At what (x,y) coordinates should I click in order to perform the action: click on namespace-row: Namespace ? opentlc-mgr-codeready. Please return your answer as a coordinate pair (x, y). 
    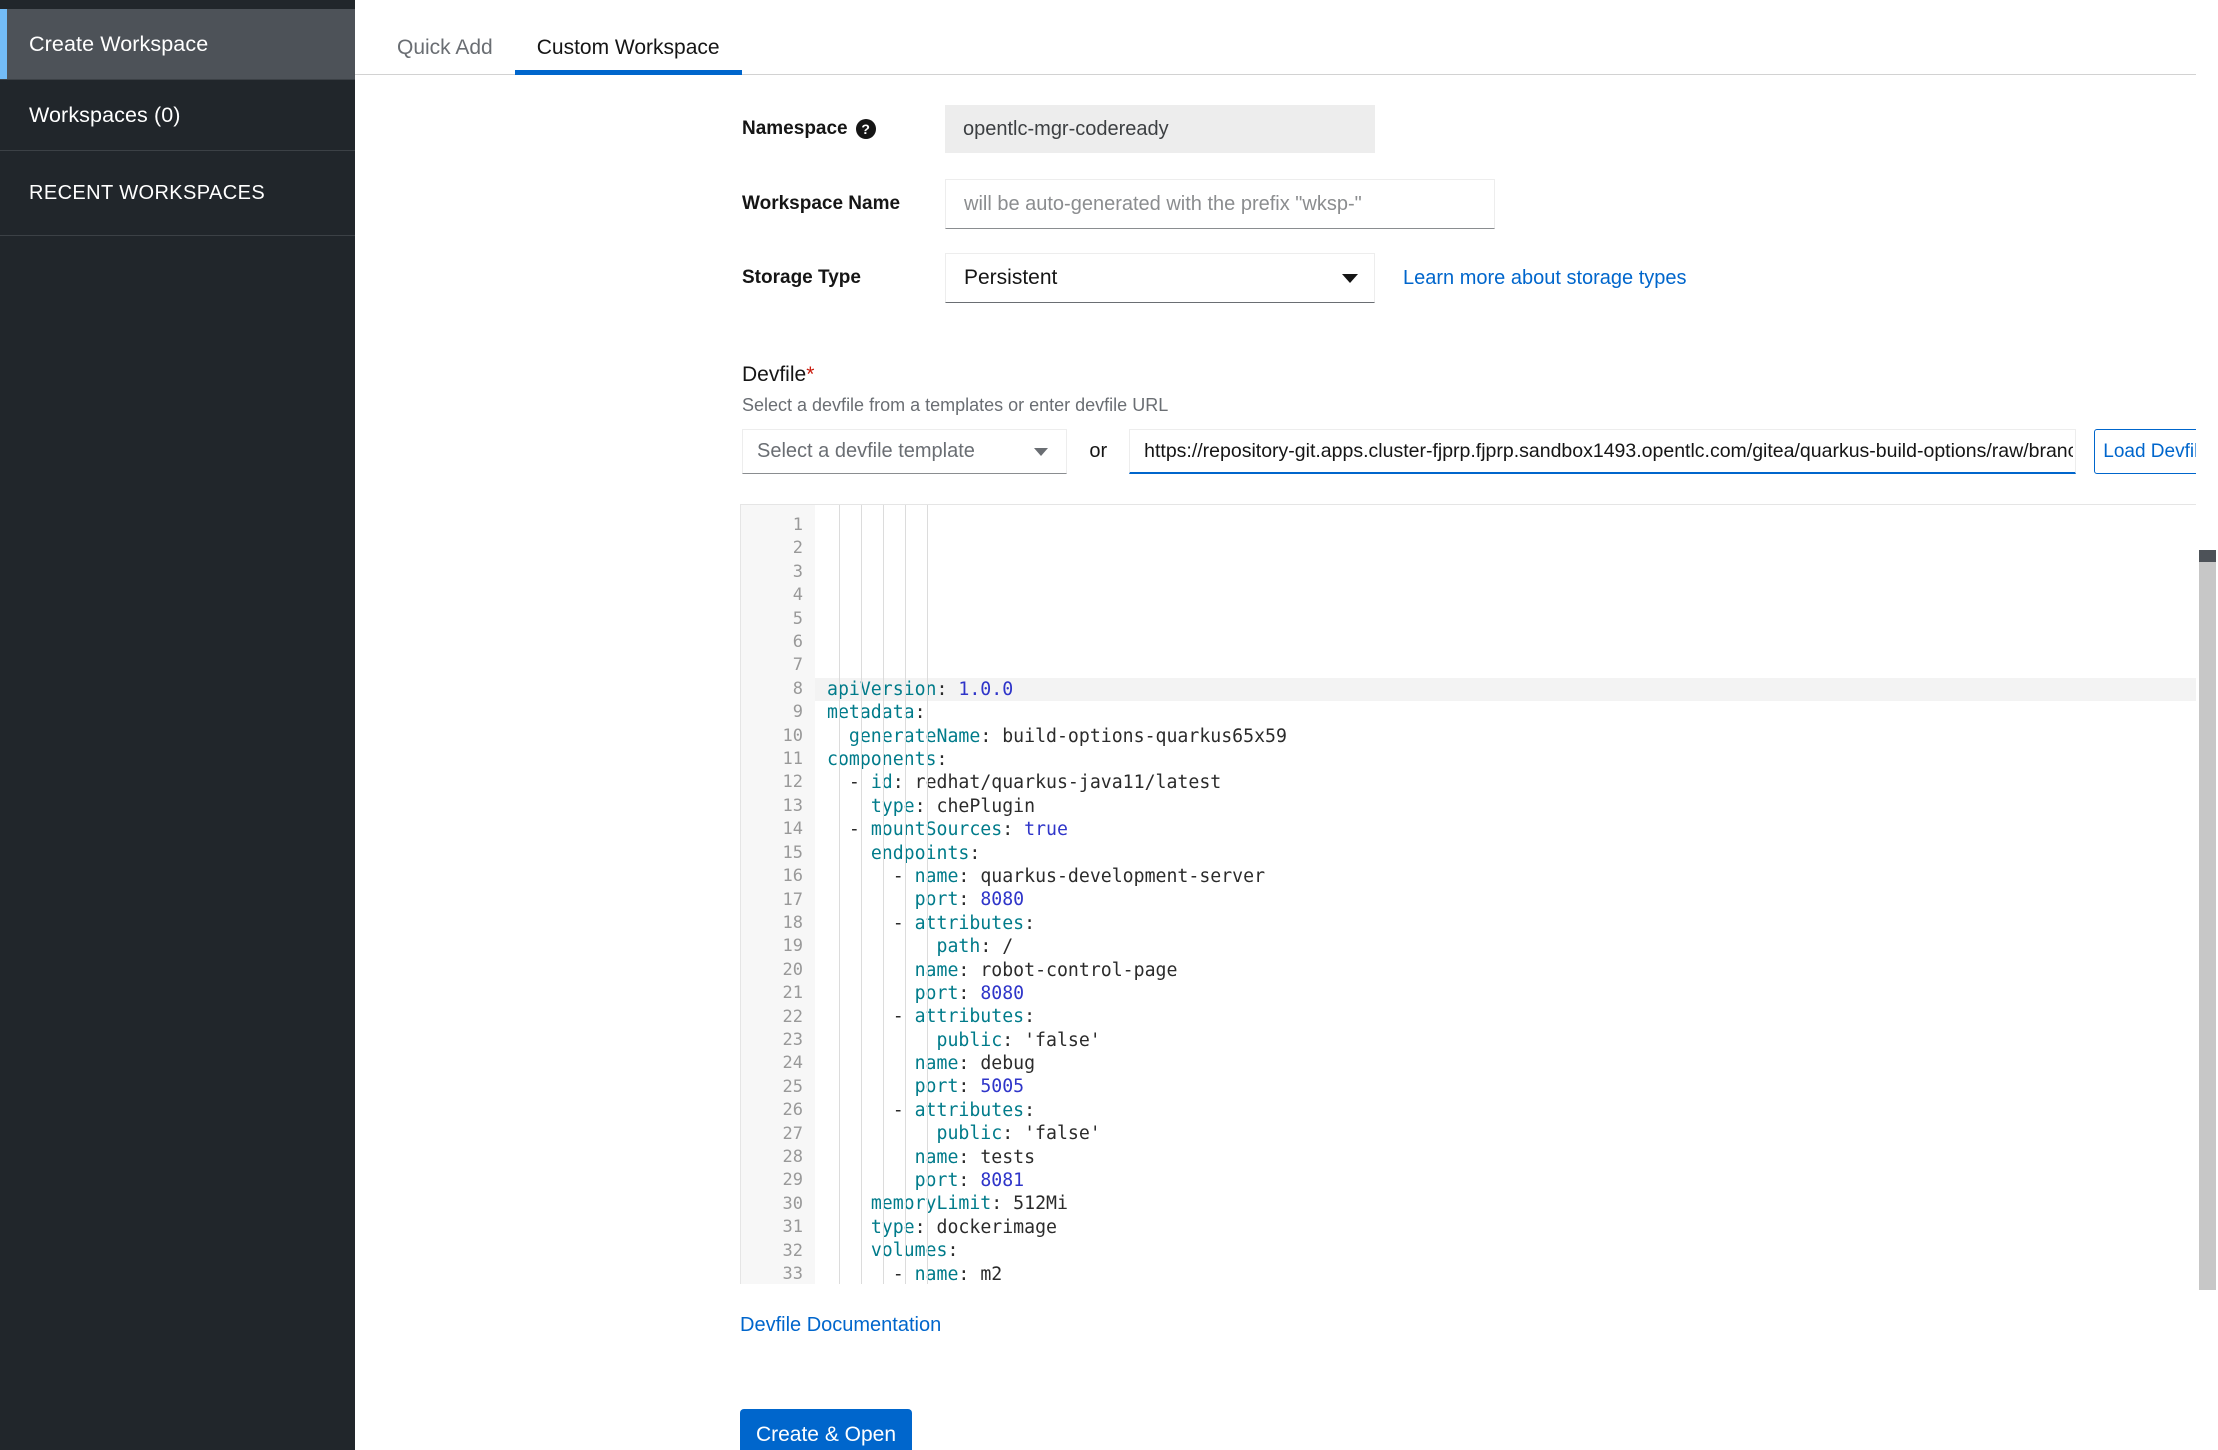
    Looking at the image, I should click on (1286, 129).